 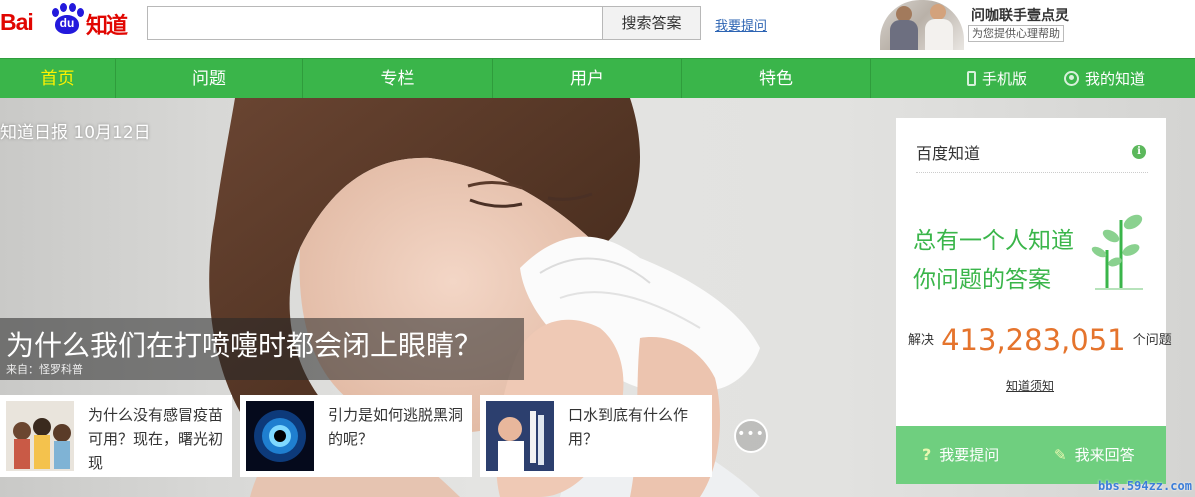 What do you see at coordinates (971, 78) in the screenshot?
I see `phone-icon` at bounding box center [971, 78].